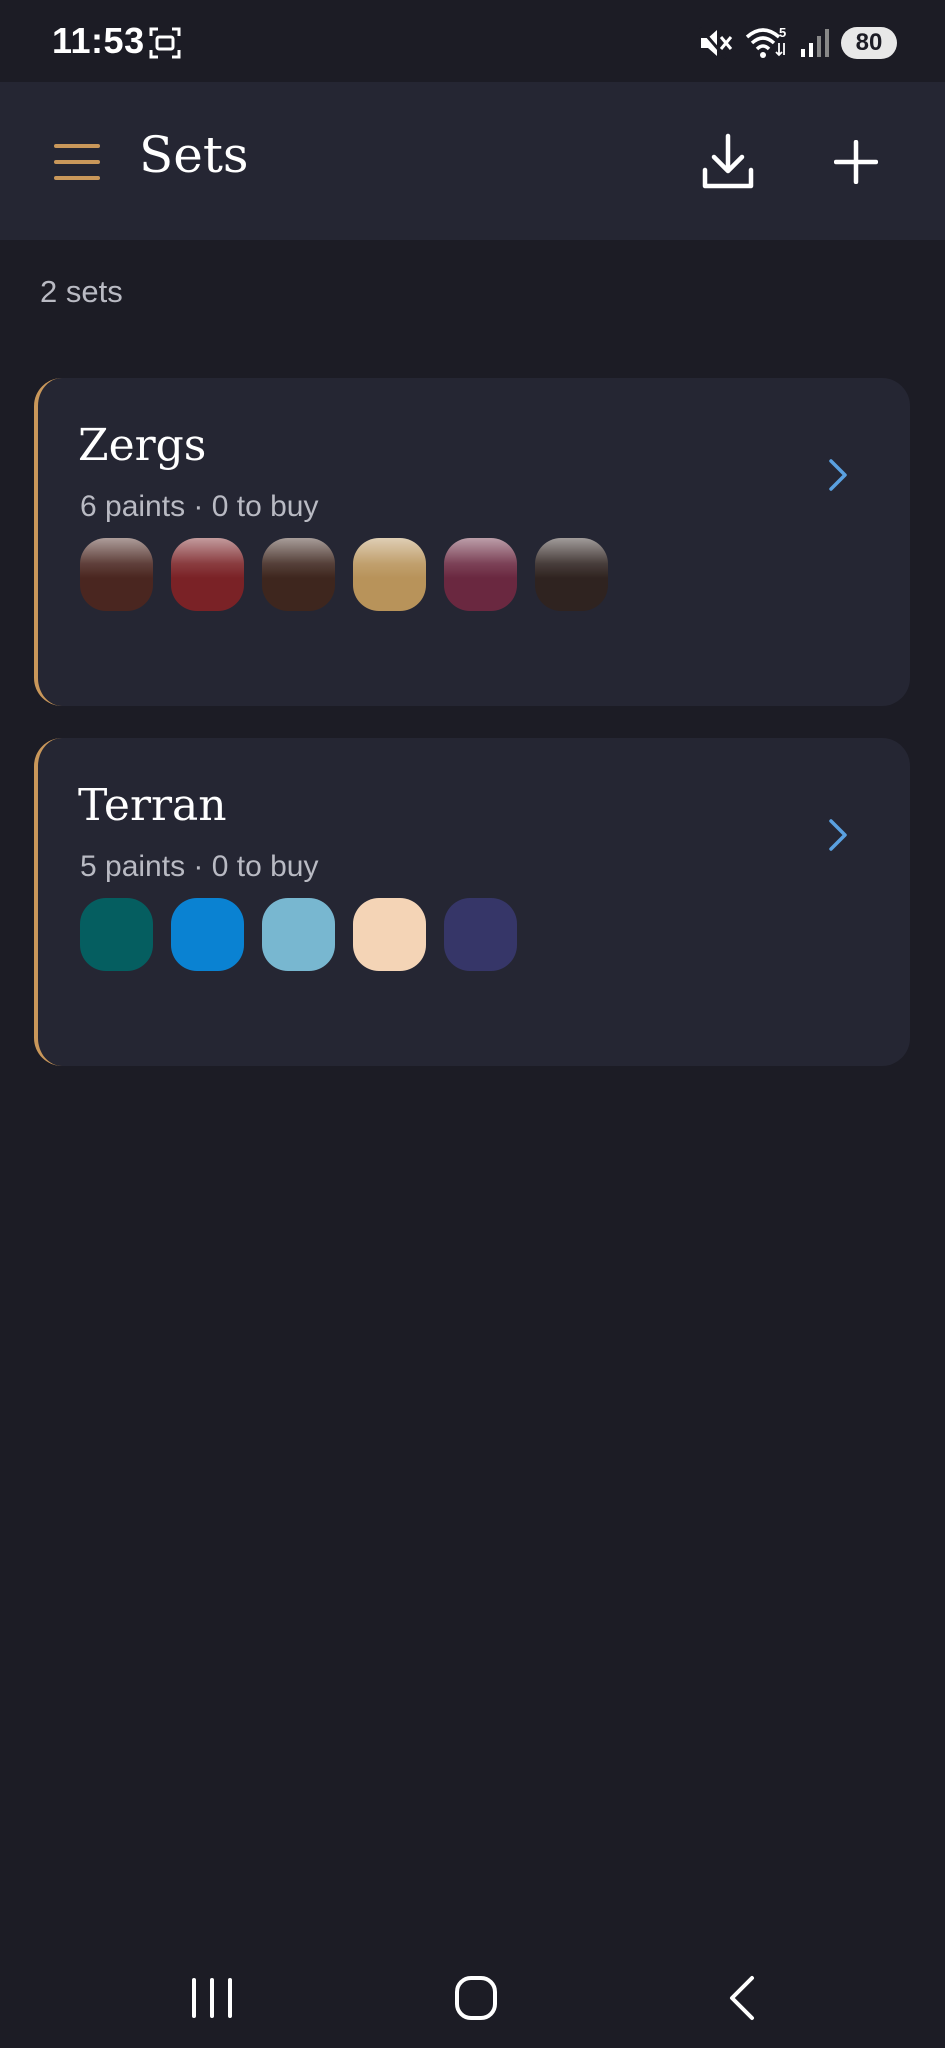  Describe the element at coordinates (165, 43) in the screenshot. I see `screenshot-icon` at that location.